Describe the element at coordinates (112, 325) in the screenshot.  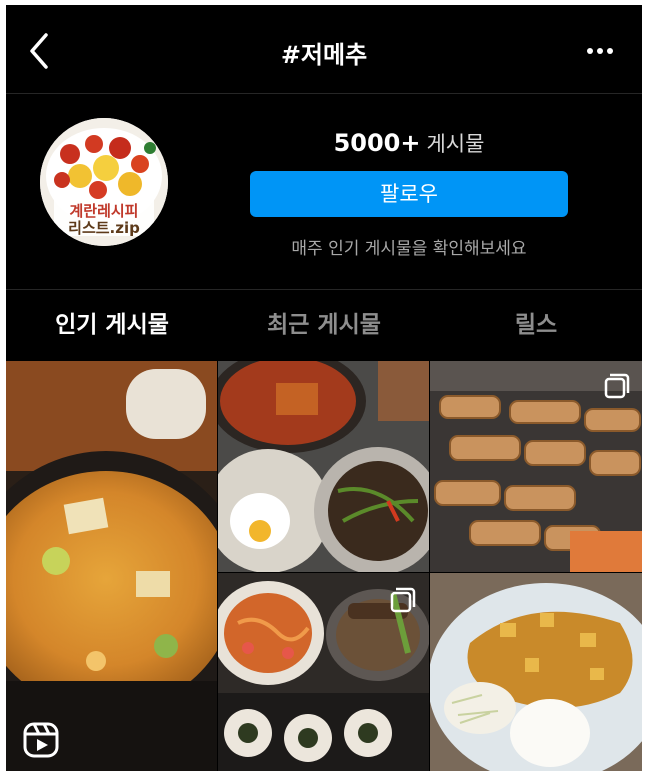
I see `tab-top-posts: 인기 게시물` at that location.